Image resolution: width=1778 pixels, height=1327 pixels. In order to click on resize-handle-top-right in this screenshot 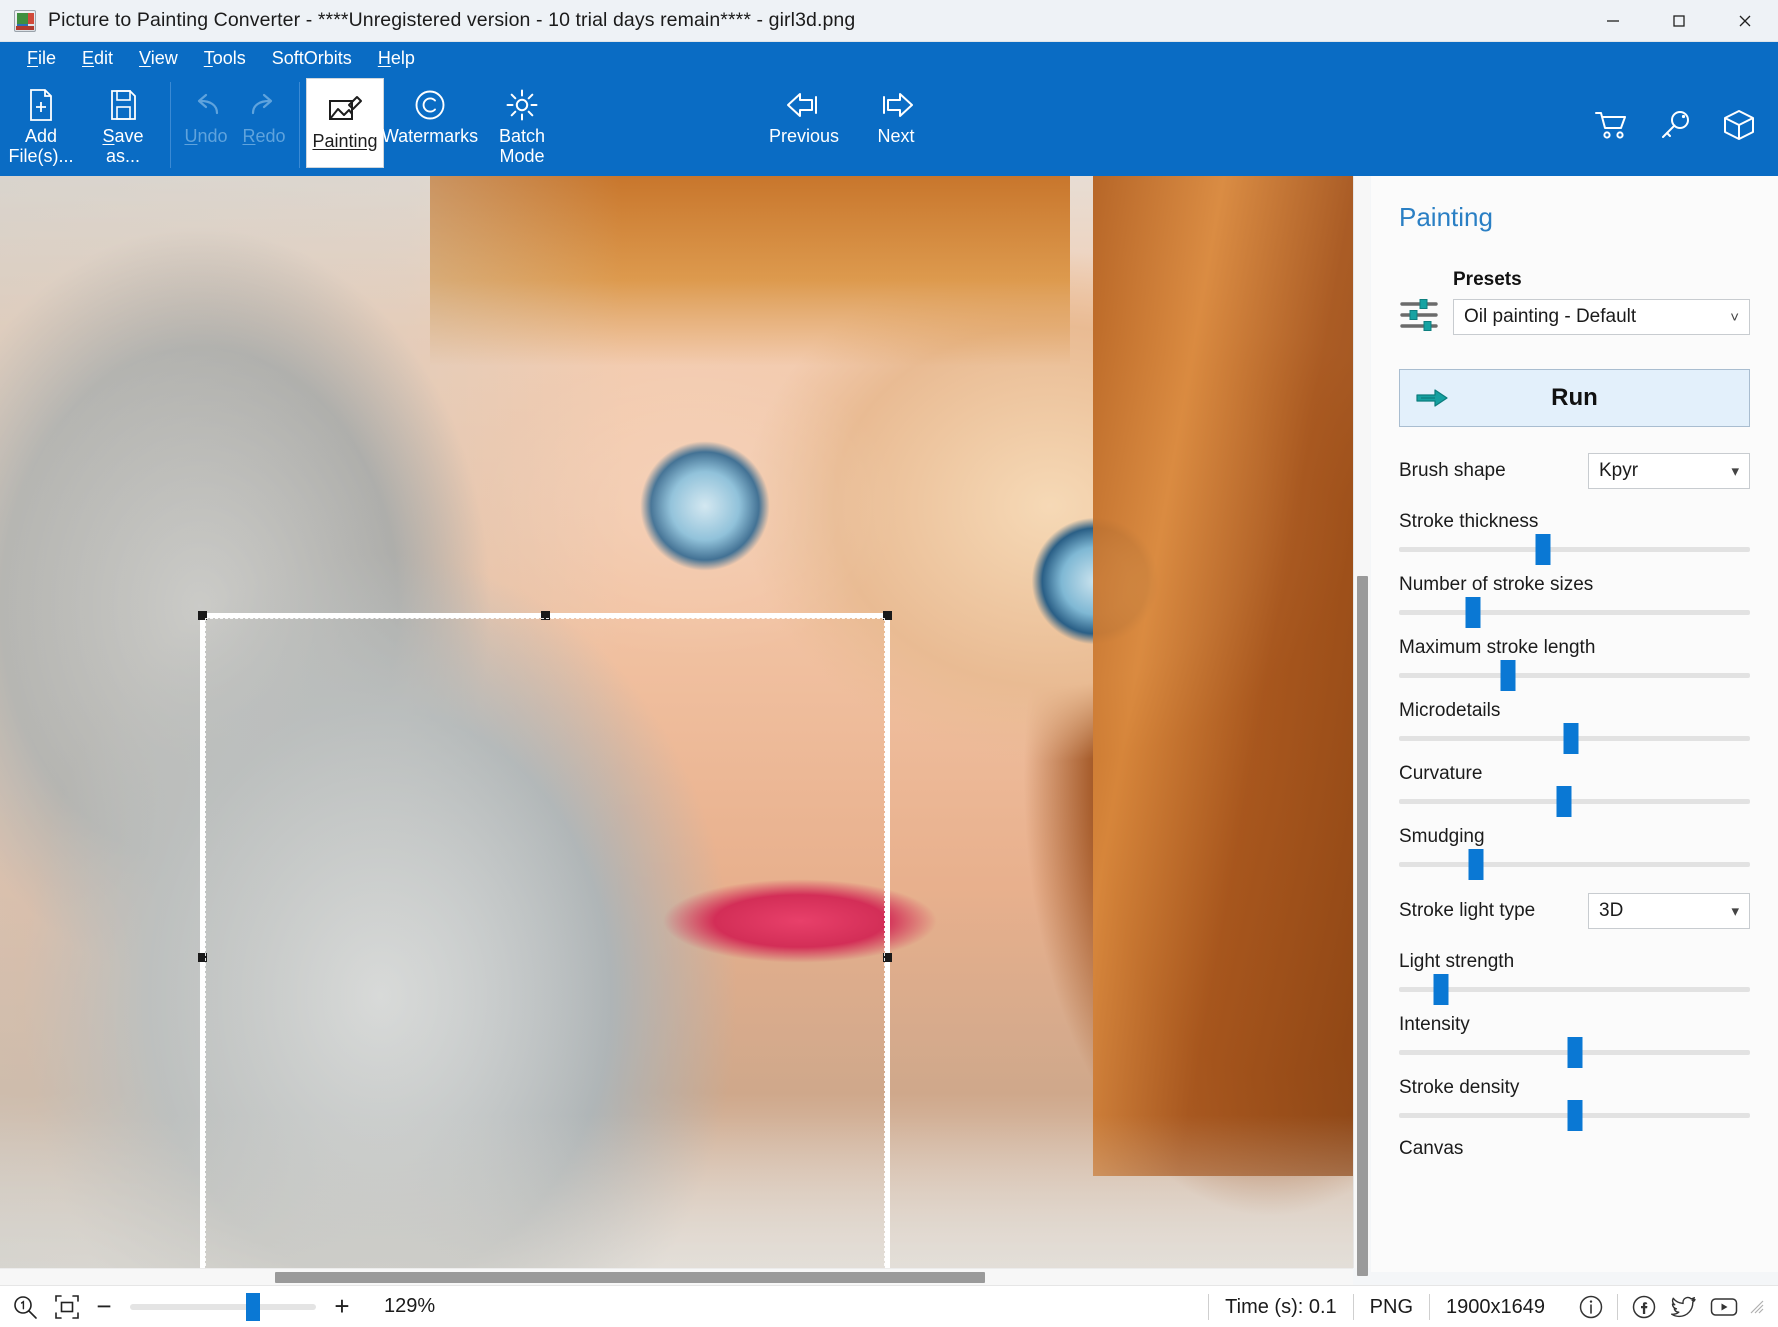, I will do `click(887, 615)`.